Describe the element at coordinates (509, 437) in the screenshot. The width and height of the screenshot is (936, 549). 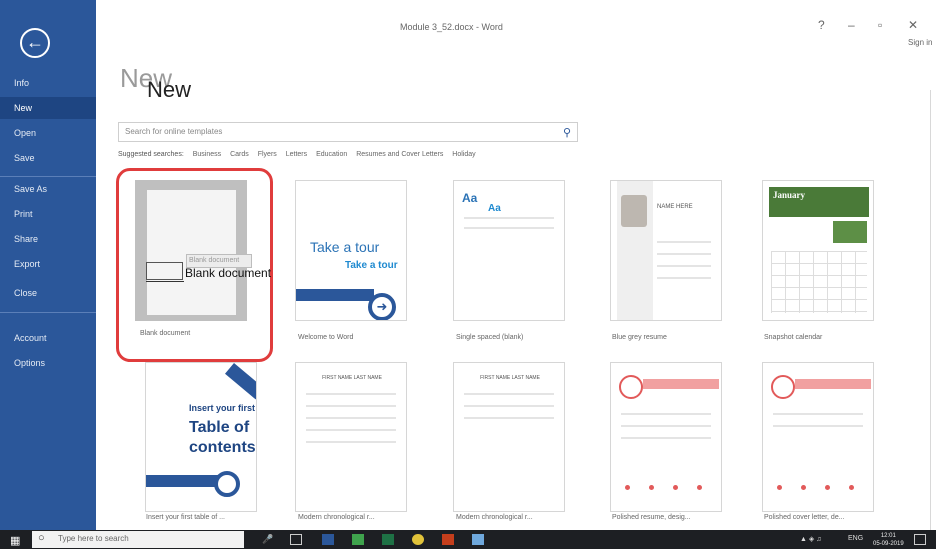
I see `template-modern-chronological-resume-2: FIRST NAME LAST NAME` at that location.